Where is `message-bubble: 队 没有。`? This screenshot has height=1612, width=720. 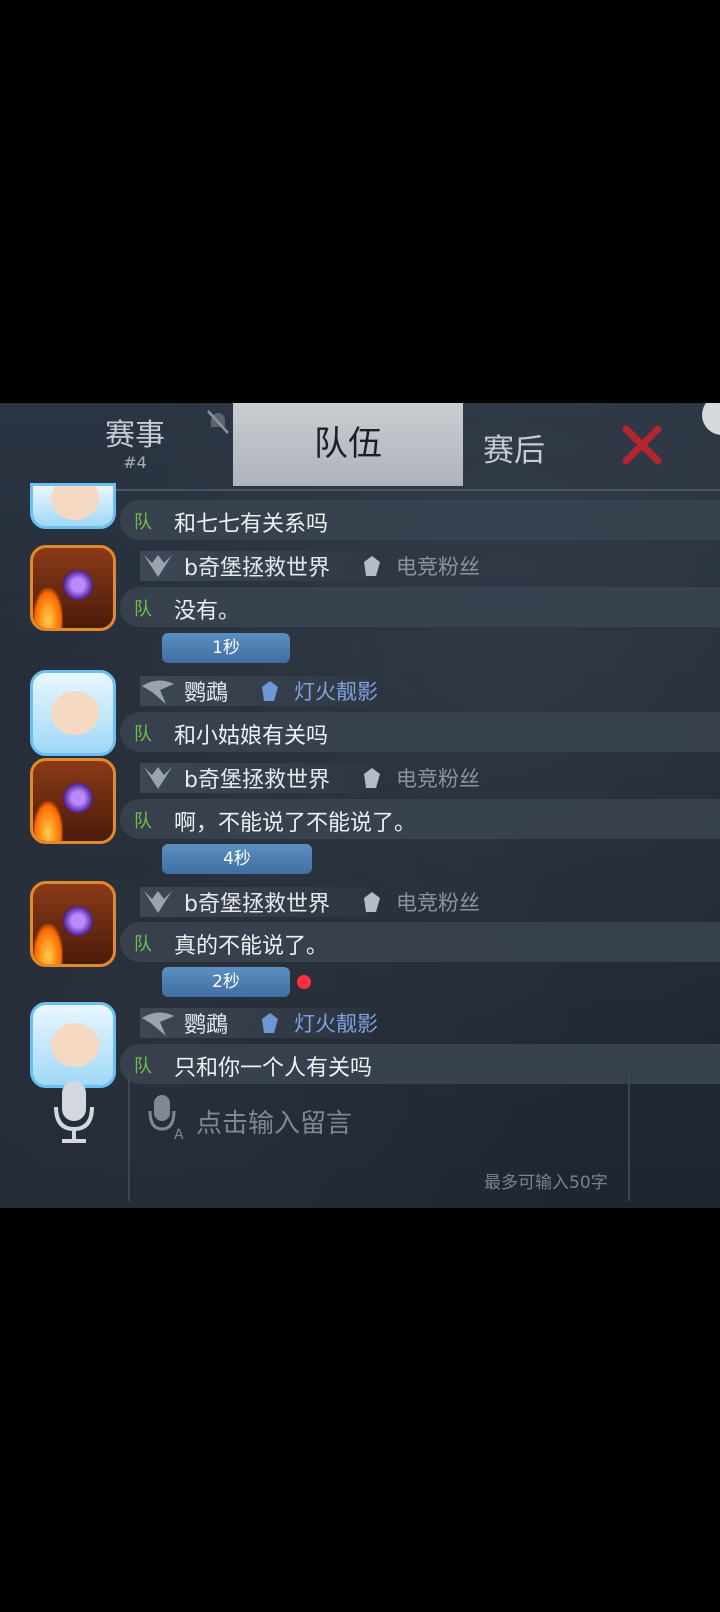
message-bubble: 队 没有。 is located at coordinates (420, 607).